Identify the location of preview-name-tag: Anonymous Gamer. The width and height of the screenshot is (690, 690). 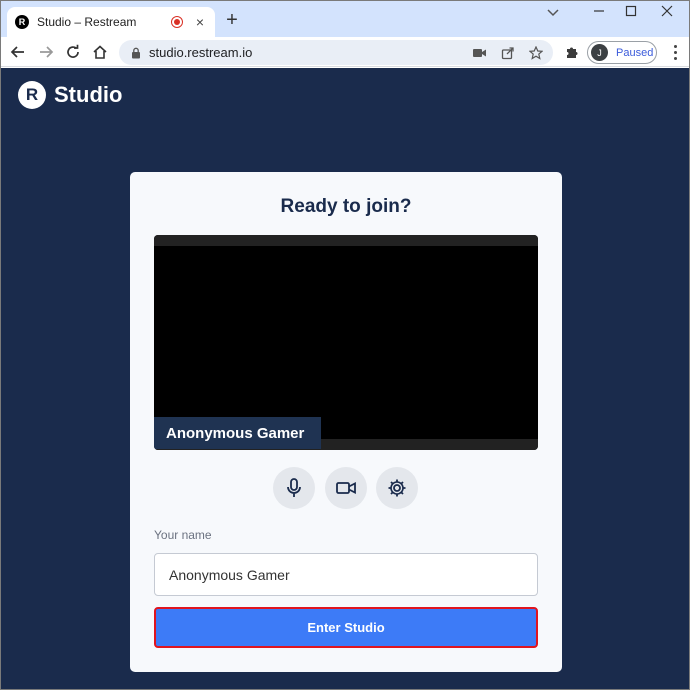
(237, 433).